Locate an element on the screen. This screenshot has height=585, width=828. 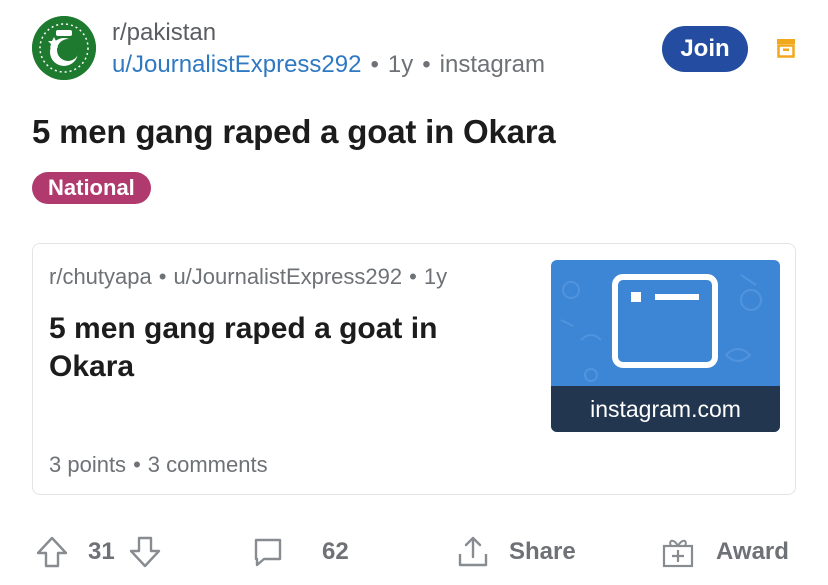
crosspost-title: 5 men gang raped a goat in Okara is located at coordinates (279, 348).